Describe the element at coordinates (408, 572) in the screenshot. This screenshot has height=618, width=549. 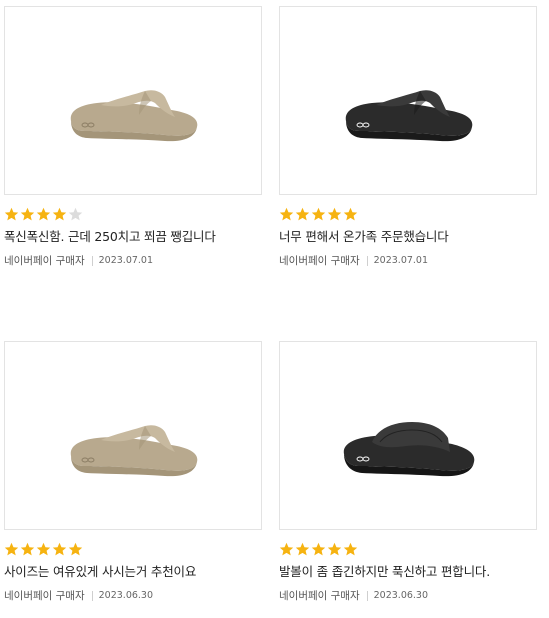
I see `review-text: 발볼이 좀 좁긴하지만 푹신하고 편합니다.` at that location.